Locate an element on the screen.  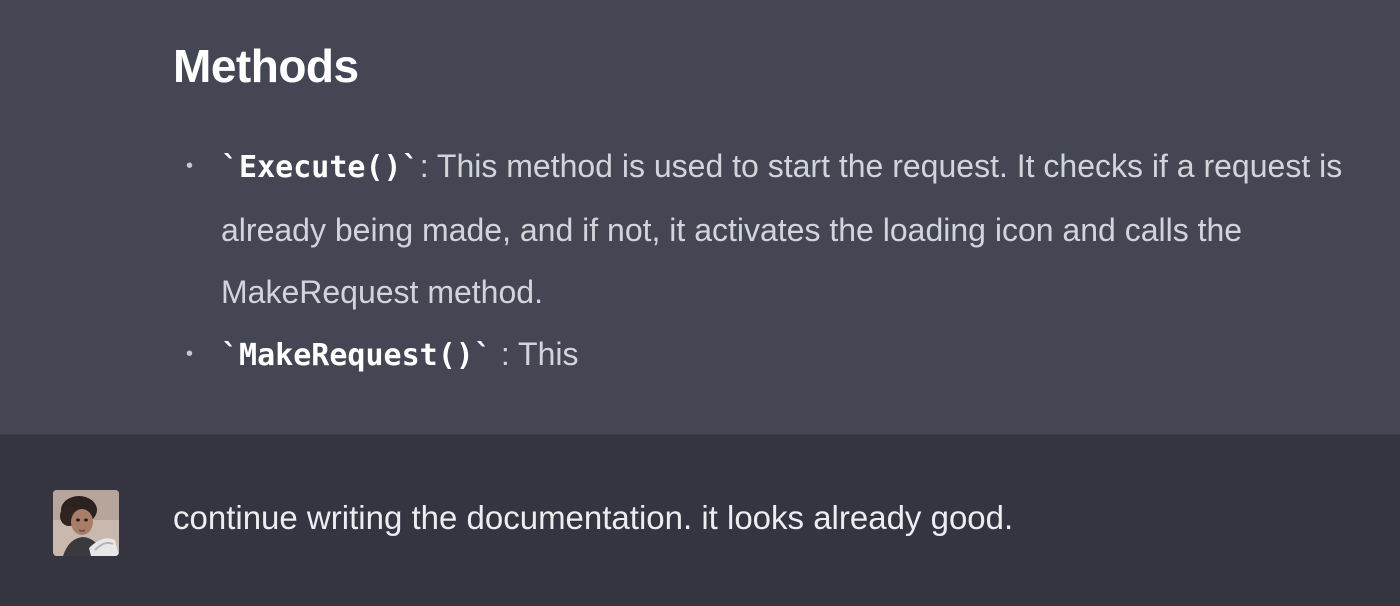
list-item-text: : This is located at coordinates (535, 354).